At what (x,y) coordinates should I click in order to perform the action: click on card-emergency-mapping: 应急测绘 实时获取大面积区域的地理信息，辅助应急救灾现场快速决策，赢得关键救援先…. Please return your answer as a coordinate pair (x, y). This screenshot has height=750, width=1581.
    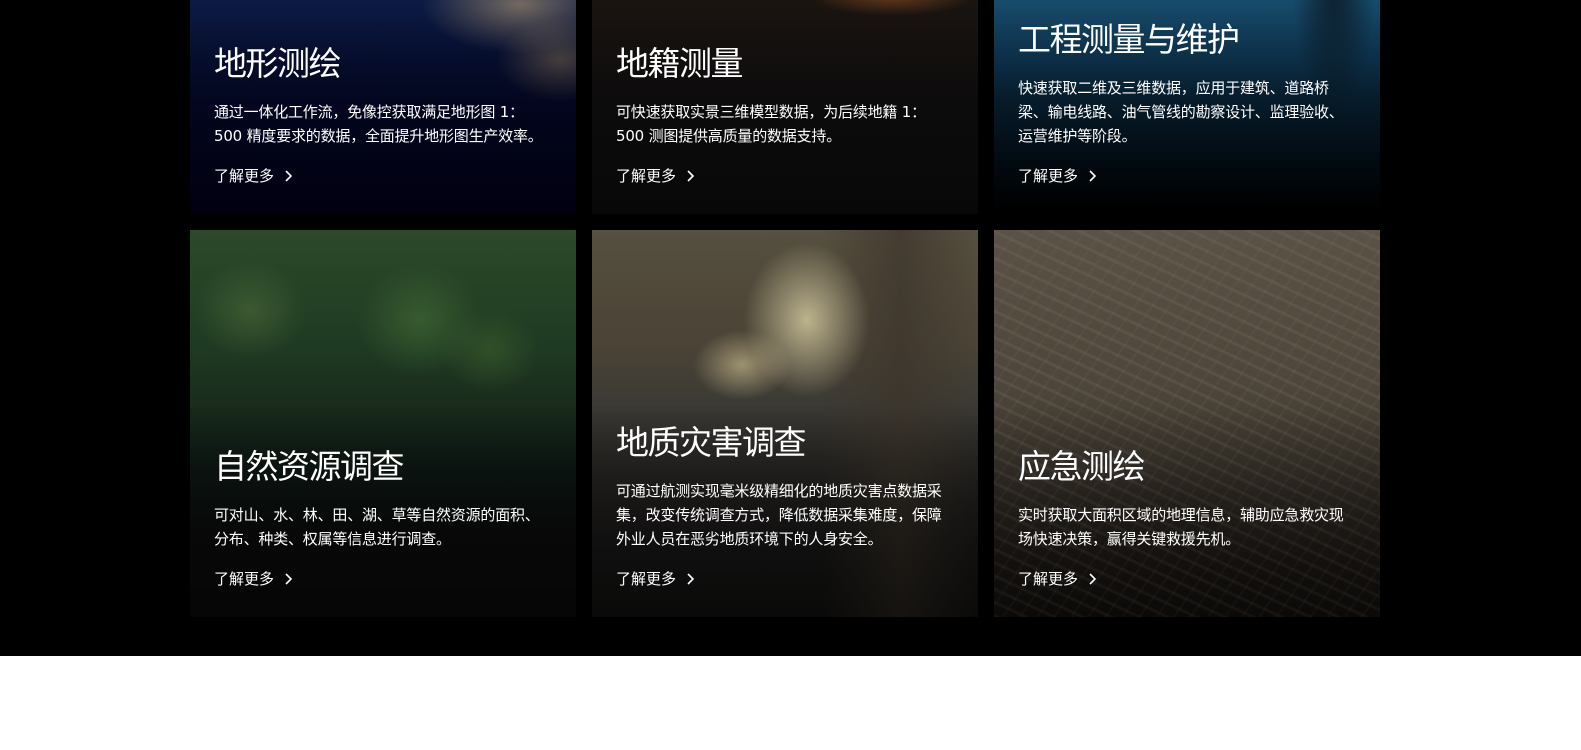
    Looking at the image, I should click on (1187, 423).